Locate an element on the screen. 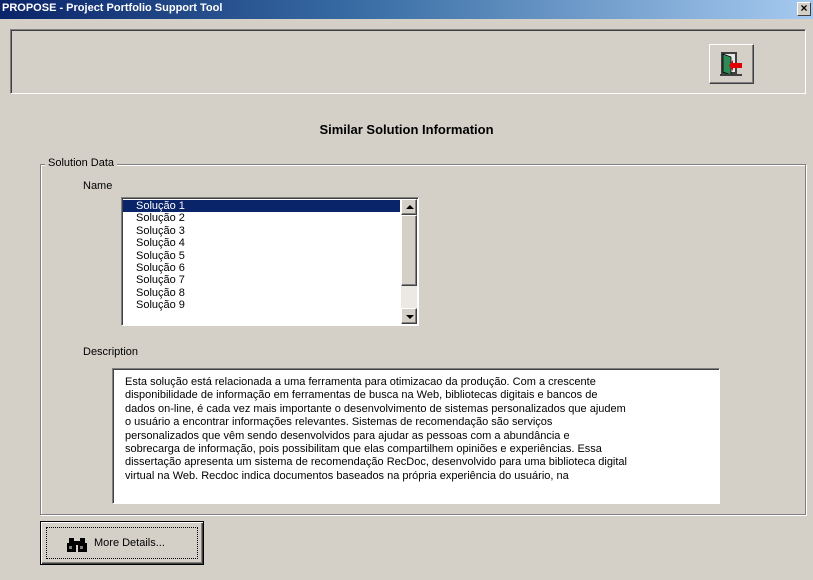  scroll-up-arrow-icon is located at coordinates (410, 207).